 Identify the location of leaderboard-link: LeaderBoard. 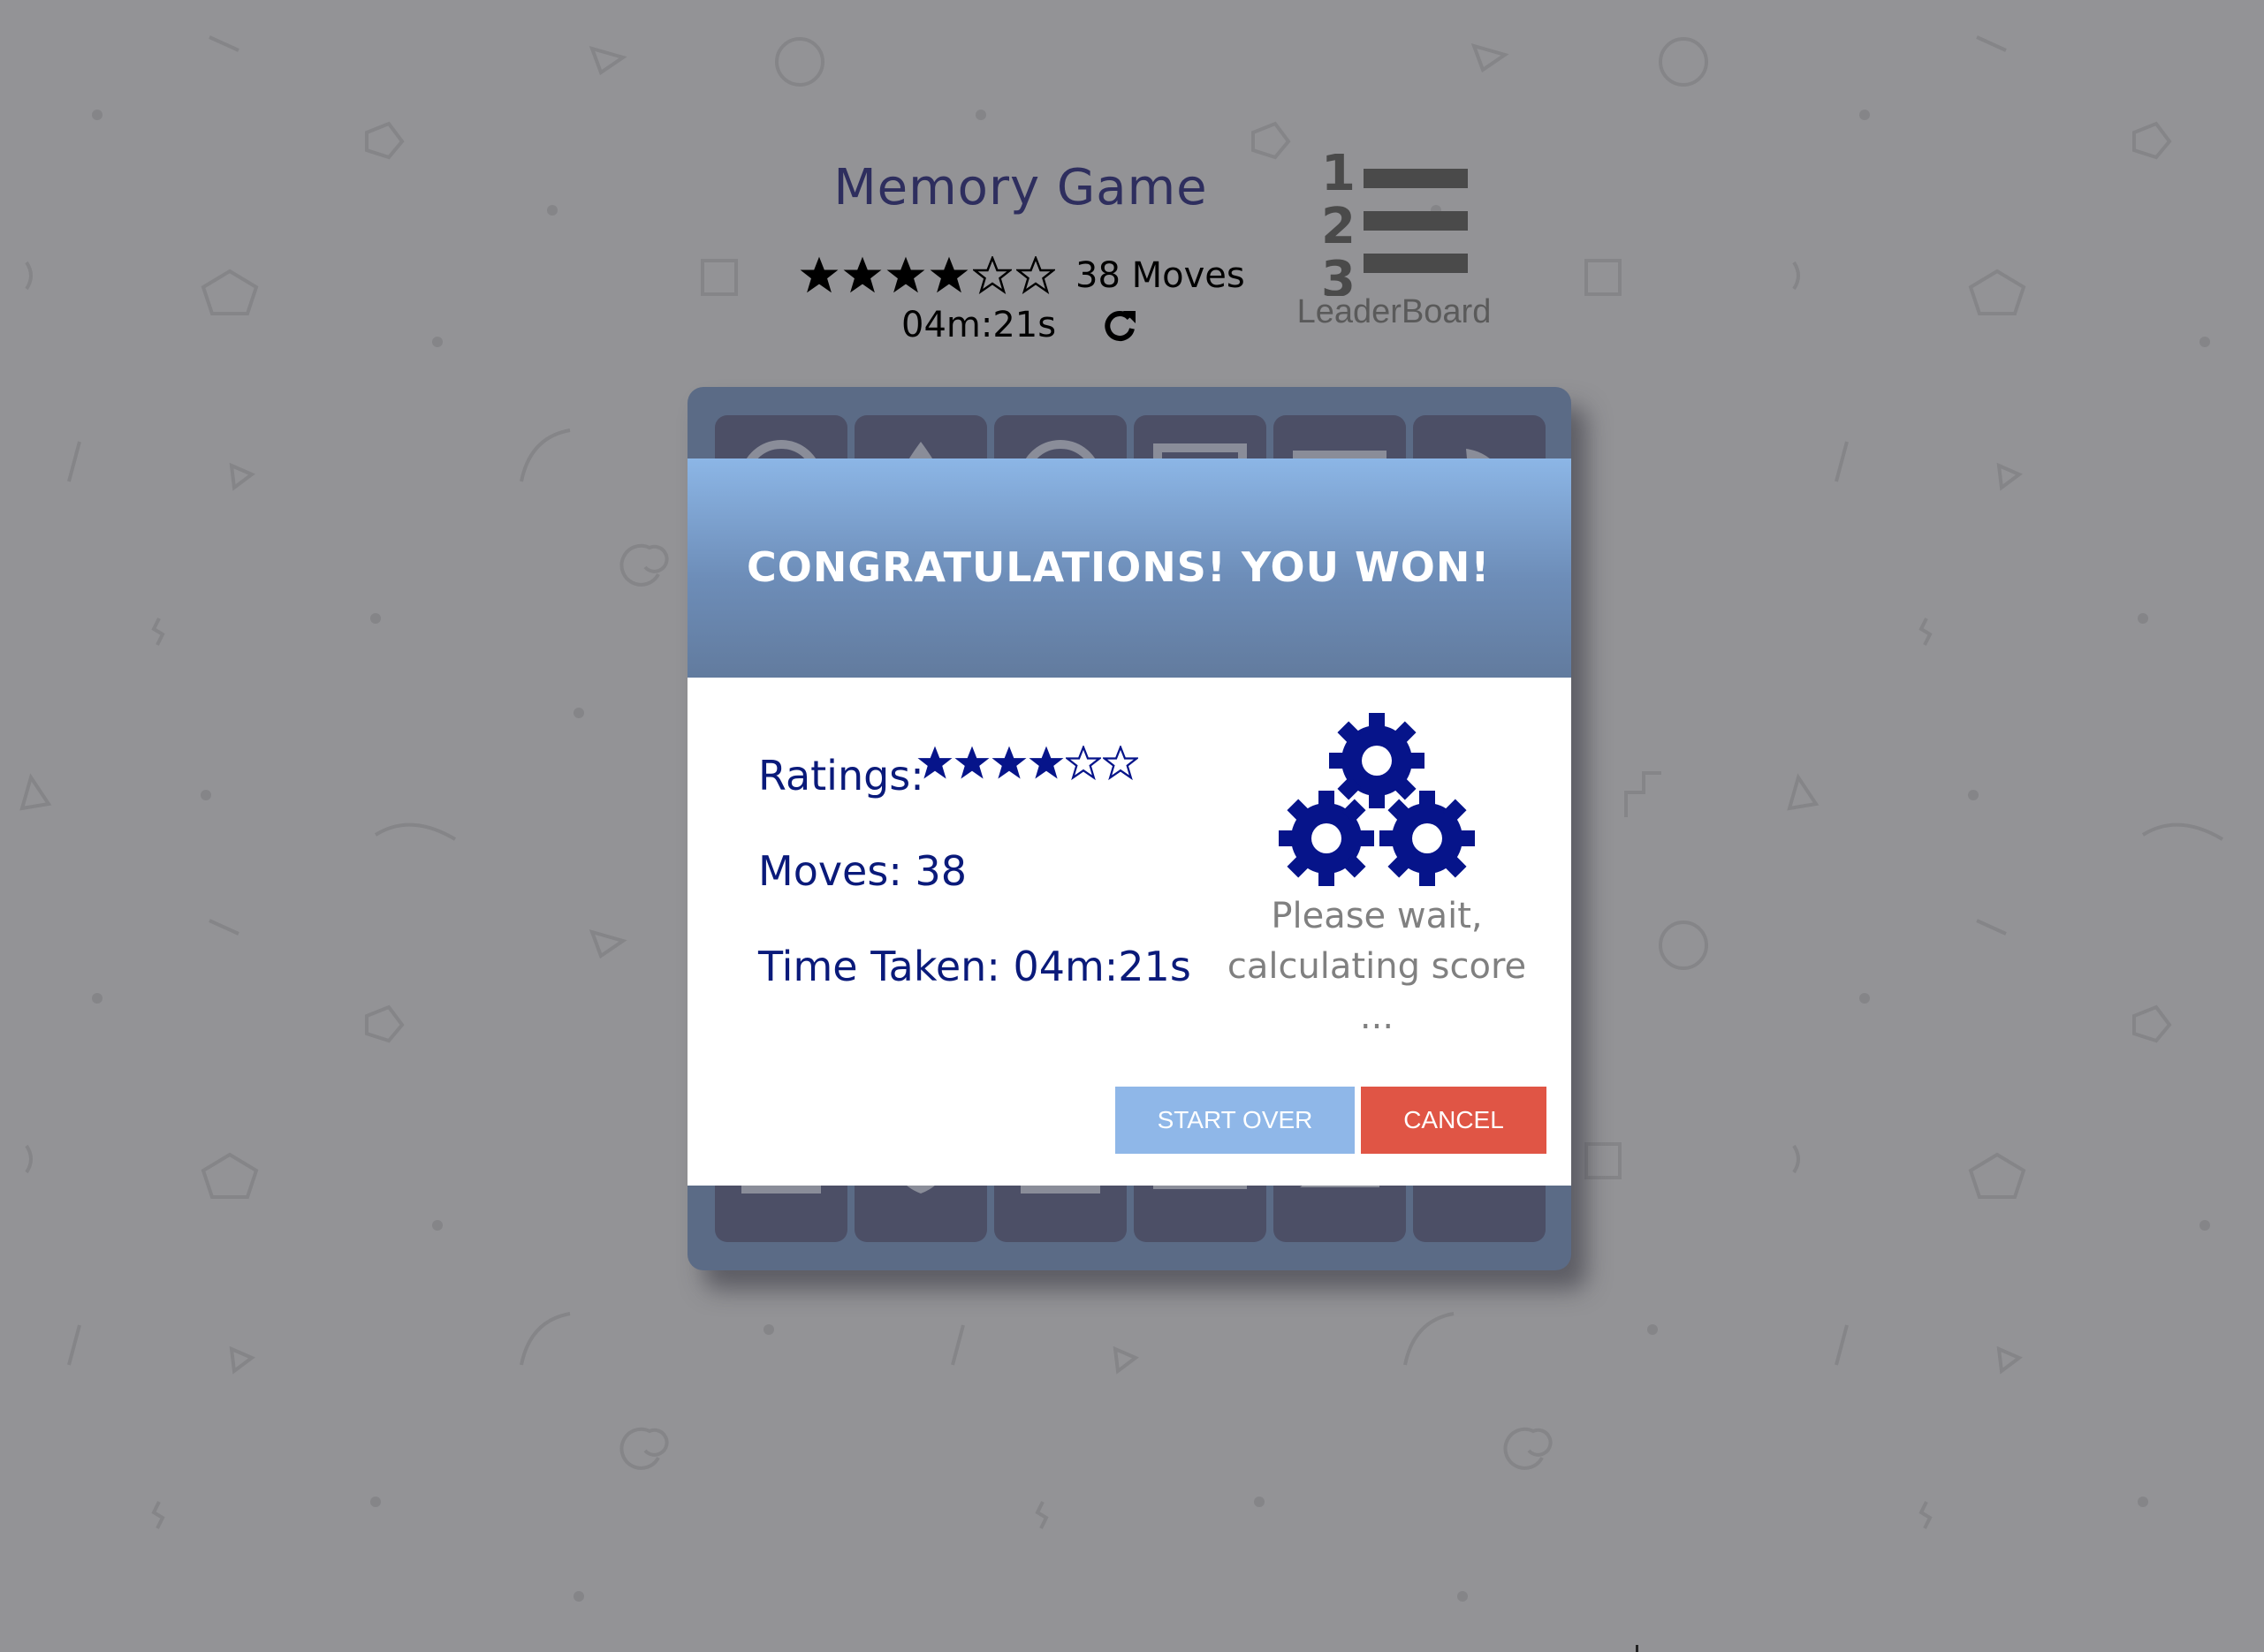
(1394, 312).